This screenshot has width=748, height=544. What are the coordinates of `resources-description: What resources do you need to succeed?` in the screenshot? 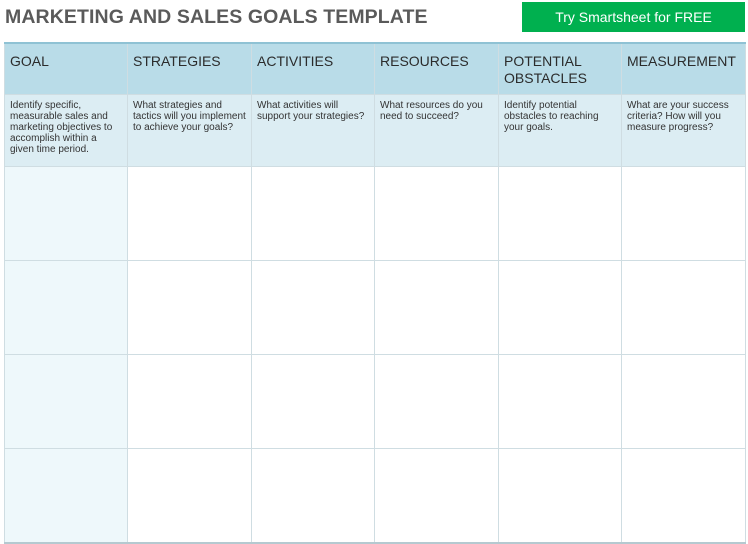 It's located at (436, 130).